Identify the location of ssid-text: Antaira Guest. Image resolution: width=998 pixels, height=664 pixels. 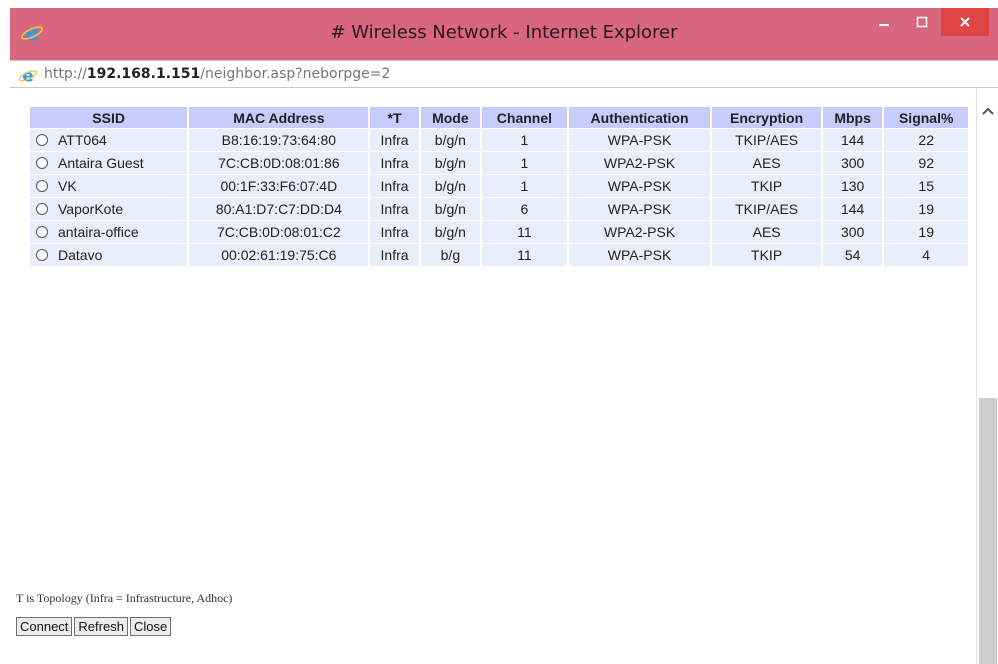
(101, 163).